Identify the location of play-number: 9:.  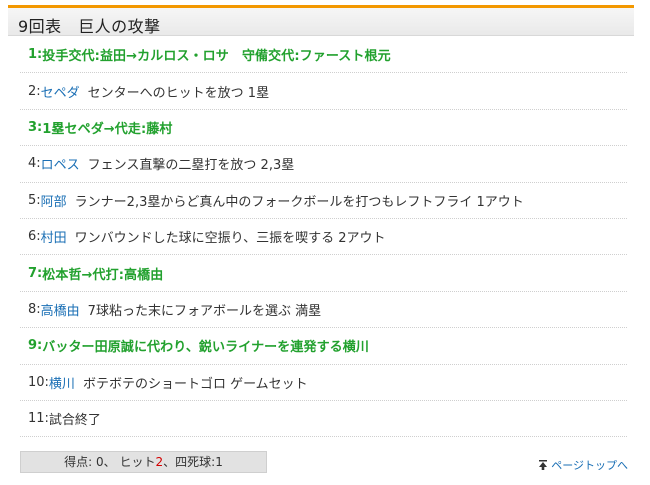
(35, 346).